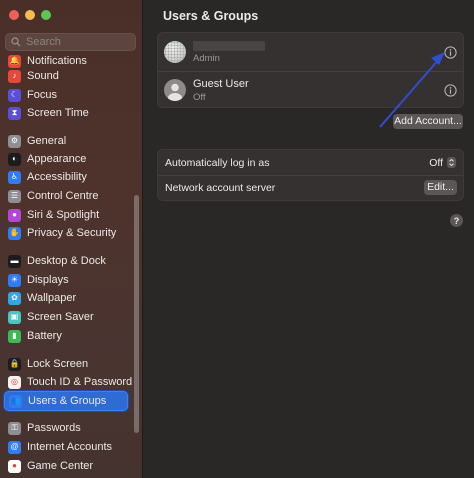 This screenshot has width=474, height=478. I want to click on battery-icon: ▮, so click(14, 336).